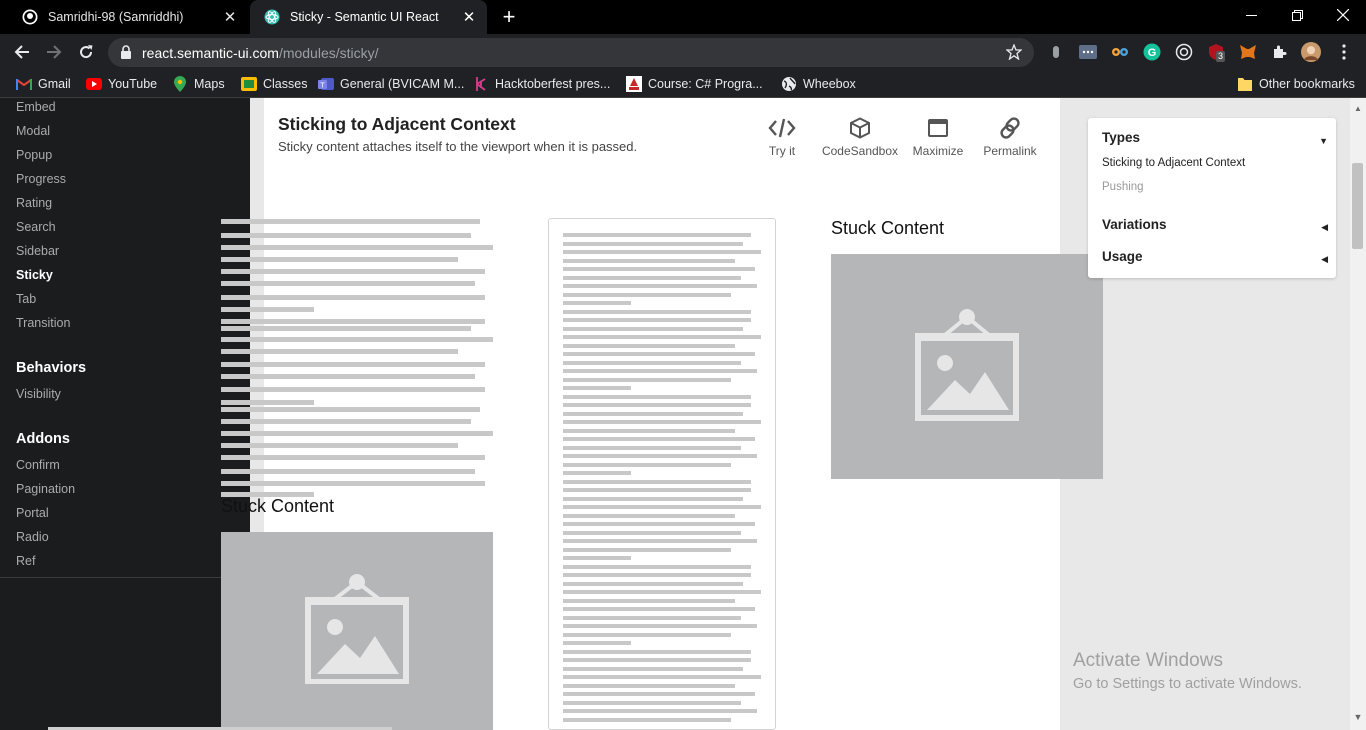  Describe the element at coordinates (34, 155) in the screenshot. I see `sidebar-item-popup: Popup` at that location.